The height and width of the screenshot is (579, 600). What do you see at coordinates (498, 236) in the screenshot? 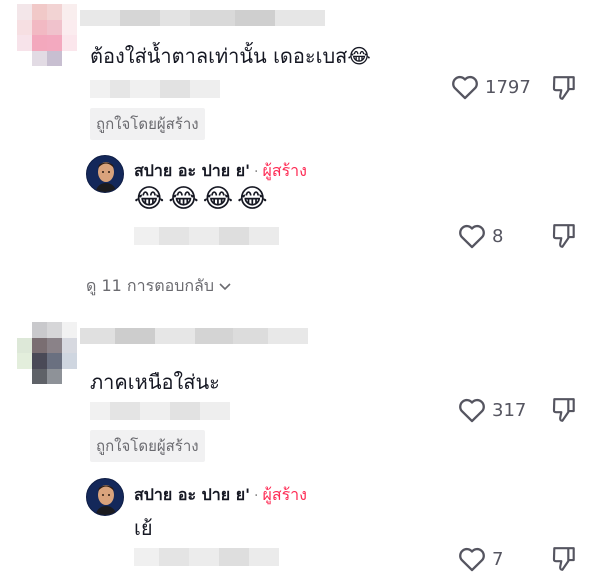
I see `like-count: 8` at bounding box center [498, 236].